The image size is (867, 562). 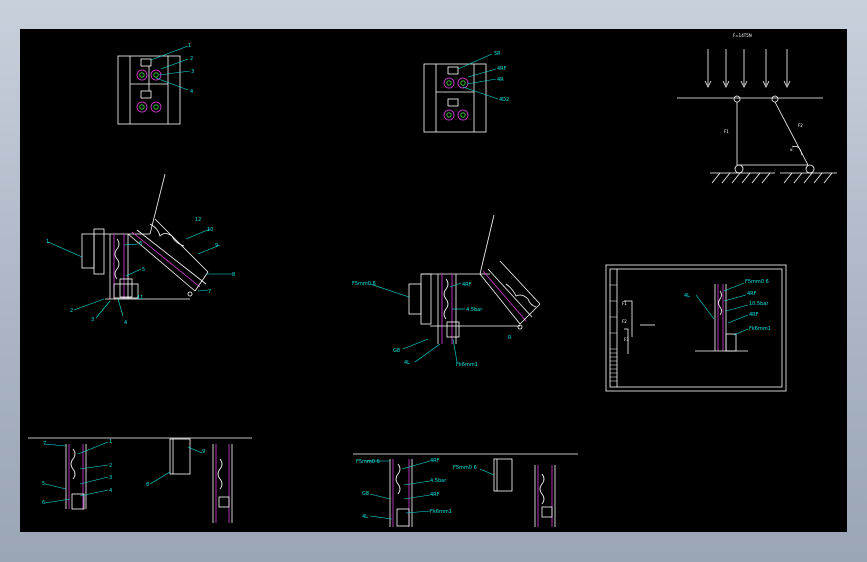 I want to click on bottom-left-section, so click(x=140, y=480).